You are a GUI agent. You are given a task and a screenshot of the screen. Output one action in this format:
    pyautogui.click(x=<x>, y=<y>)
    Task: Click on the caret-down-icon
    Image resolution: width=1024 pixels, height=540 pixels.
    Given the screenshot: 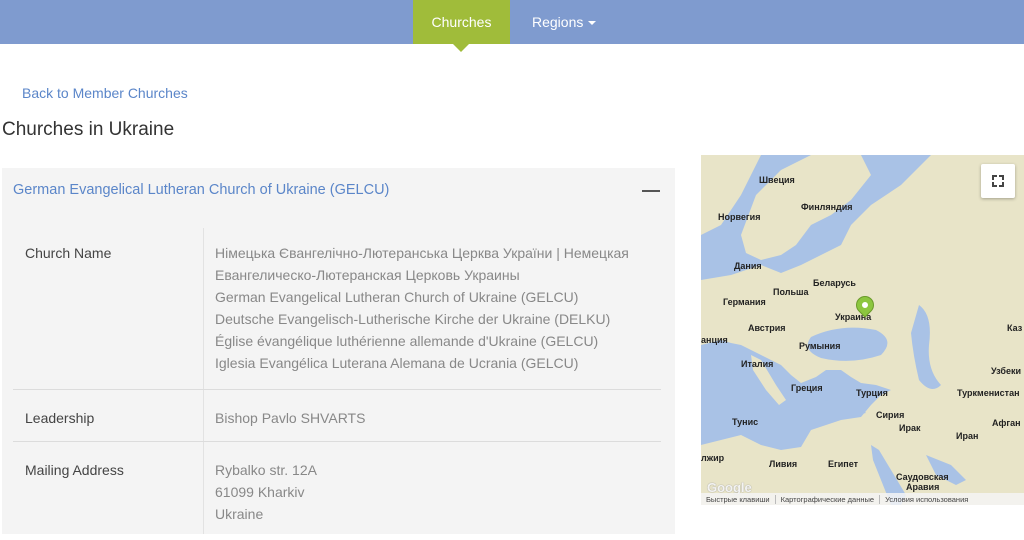 What is the action you would take?
    pyautogui.click(x=592, y=23)
    